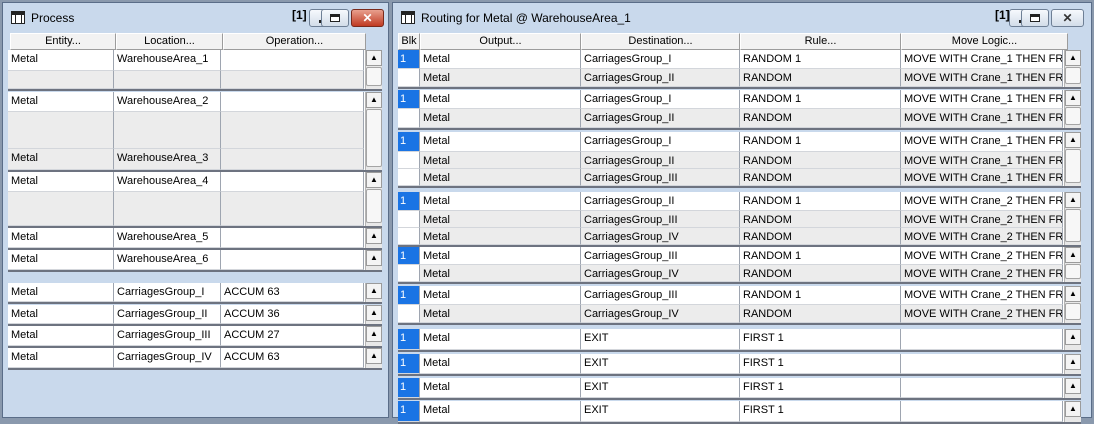 The image size is (1094, 424). I want to click on location-cell: WarehouseArea_2, so click(167, 102).